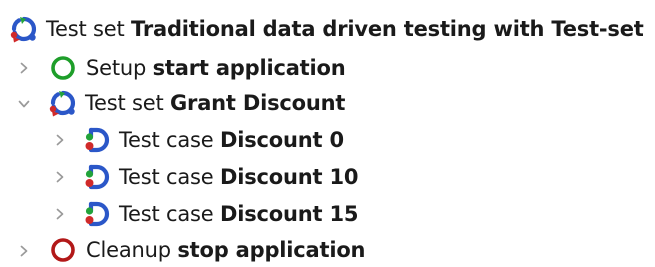  Describe the element at coordinates (282, 140) in the screenshot. I see `node-name-label: Discount 0` at that location.